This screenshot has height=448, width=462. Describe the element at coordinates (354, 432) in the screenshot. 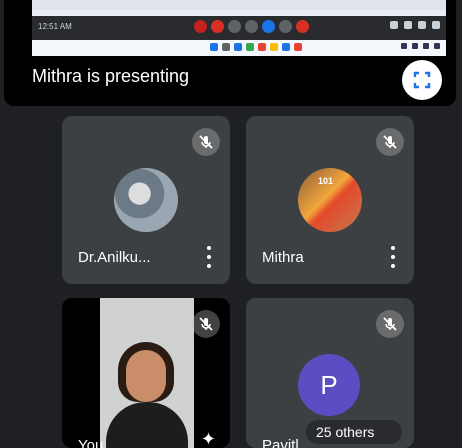

I see `others-count-chip: 25 others` at that location.